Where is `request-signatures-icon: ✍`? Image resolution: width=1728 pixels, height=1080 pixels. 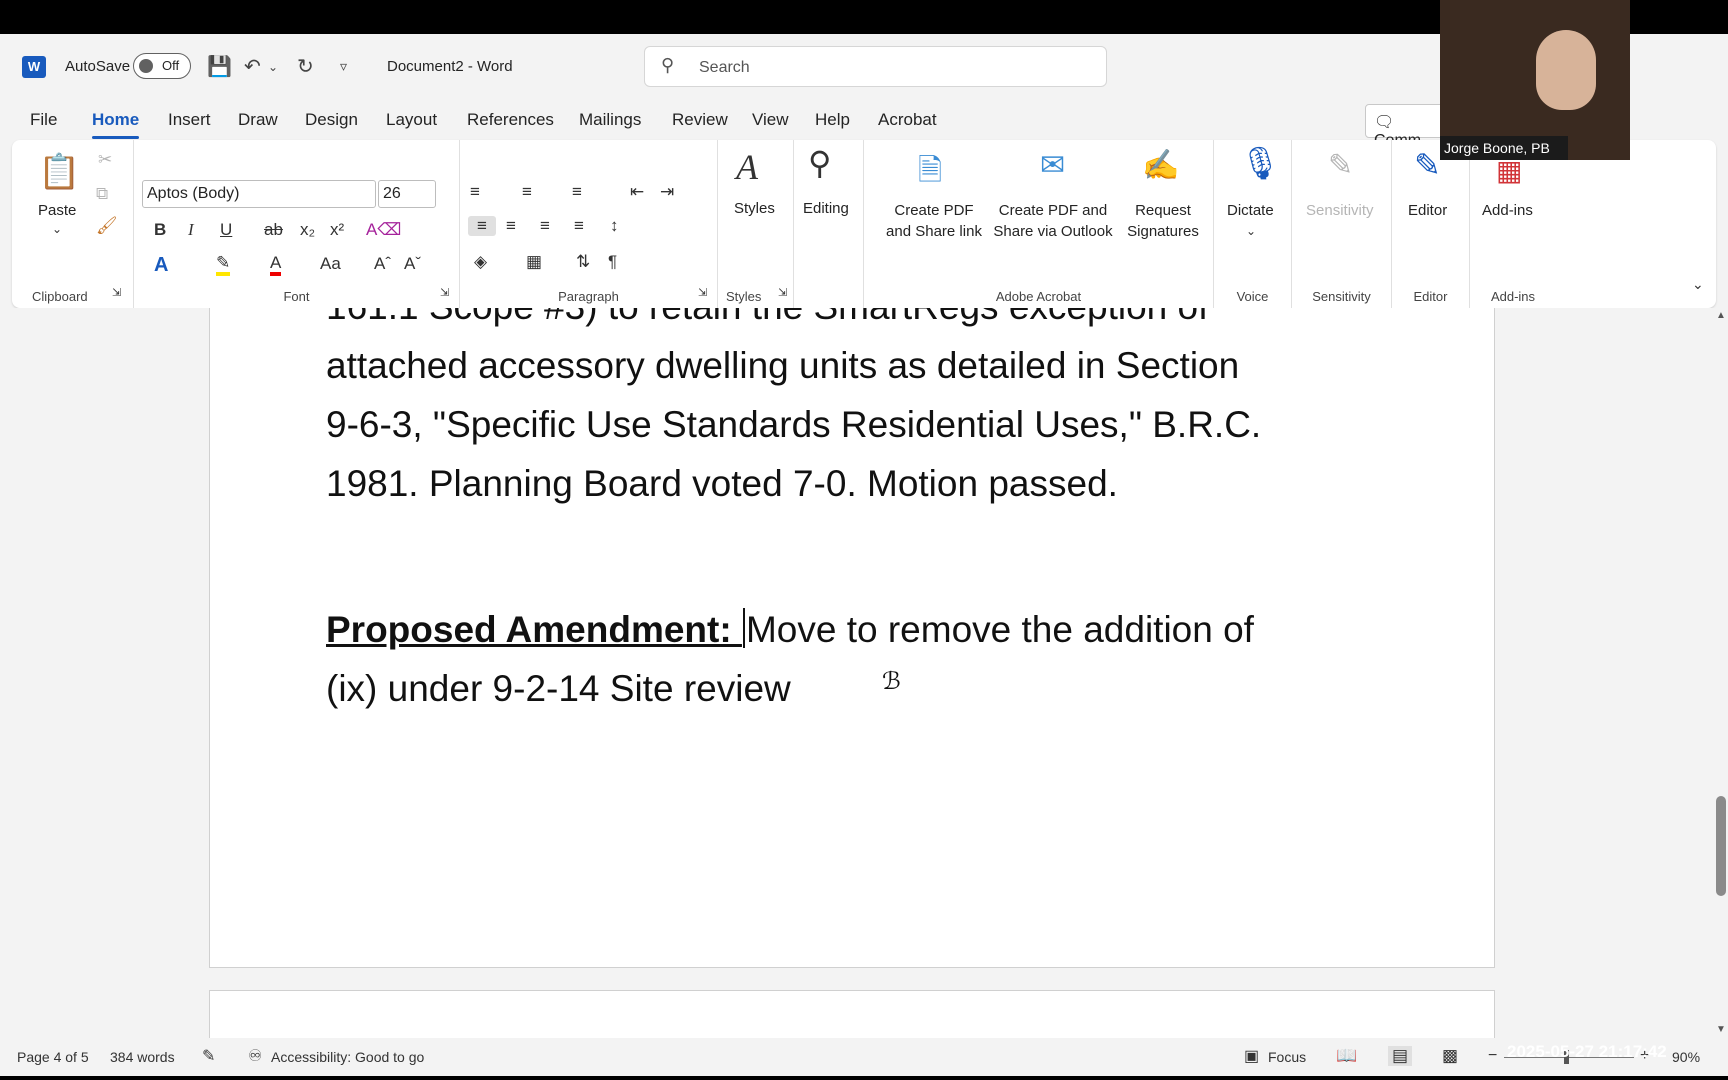
request-signatures-icon: ✍ is located at coordinates (1160, 165).